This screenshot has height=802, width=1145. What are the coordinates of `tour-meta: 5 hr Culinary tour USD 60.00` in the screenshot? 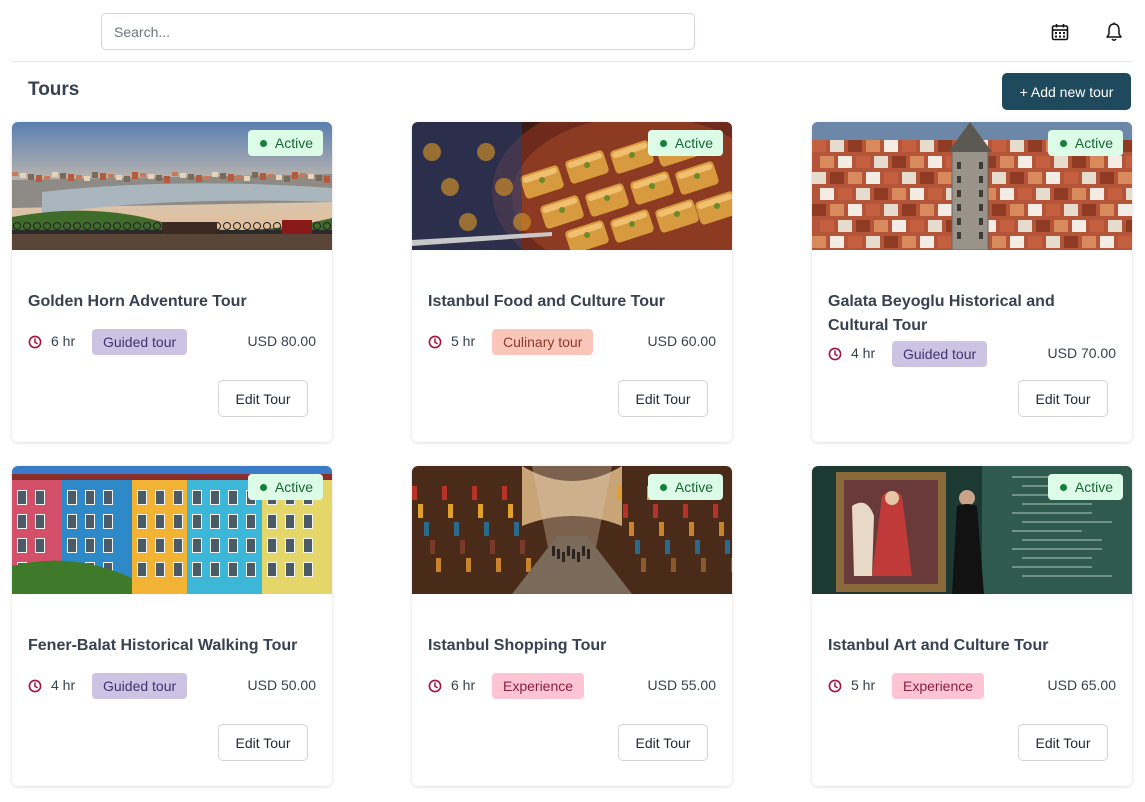 It's located at (572, 342).